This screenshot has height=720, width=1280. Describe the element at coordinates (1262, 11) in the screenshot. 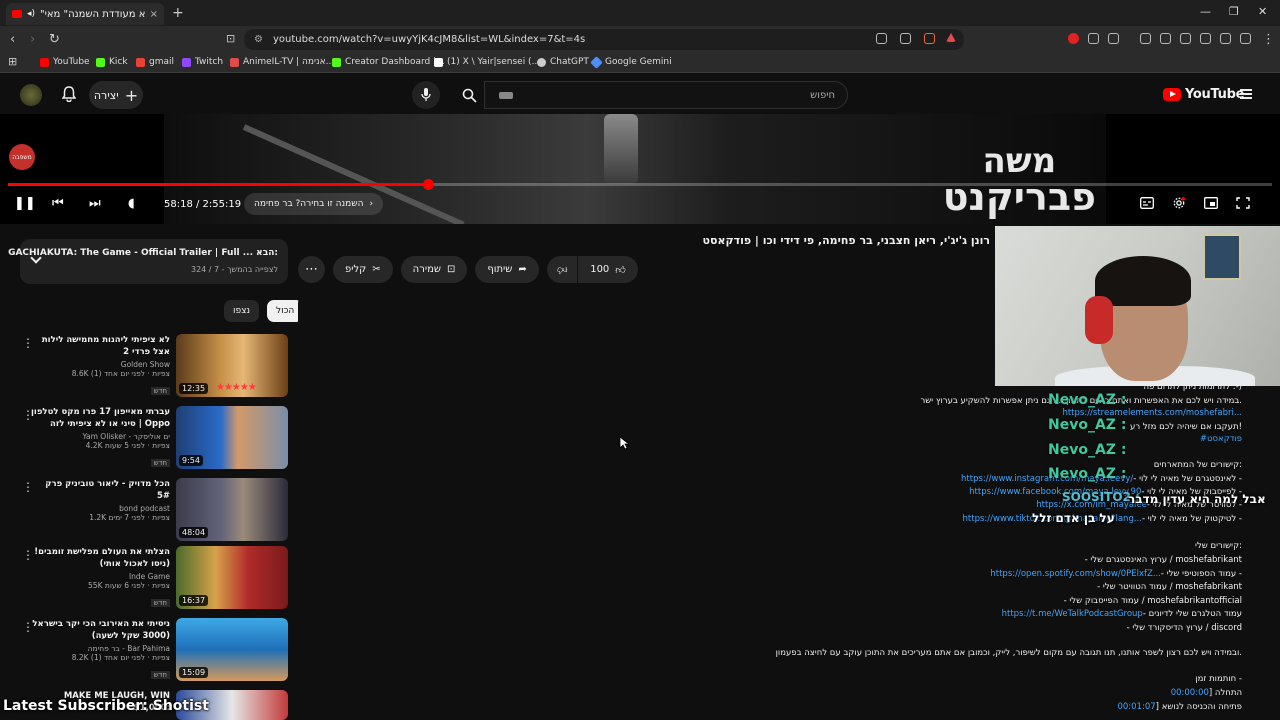

I see `close-window-icon: ✕` at that location.